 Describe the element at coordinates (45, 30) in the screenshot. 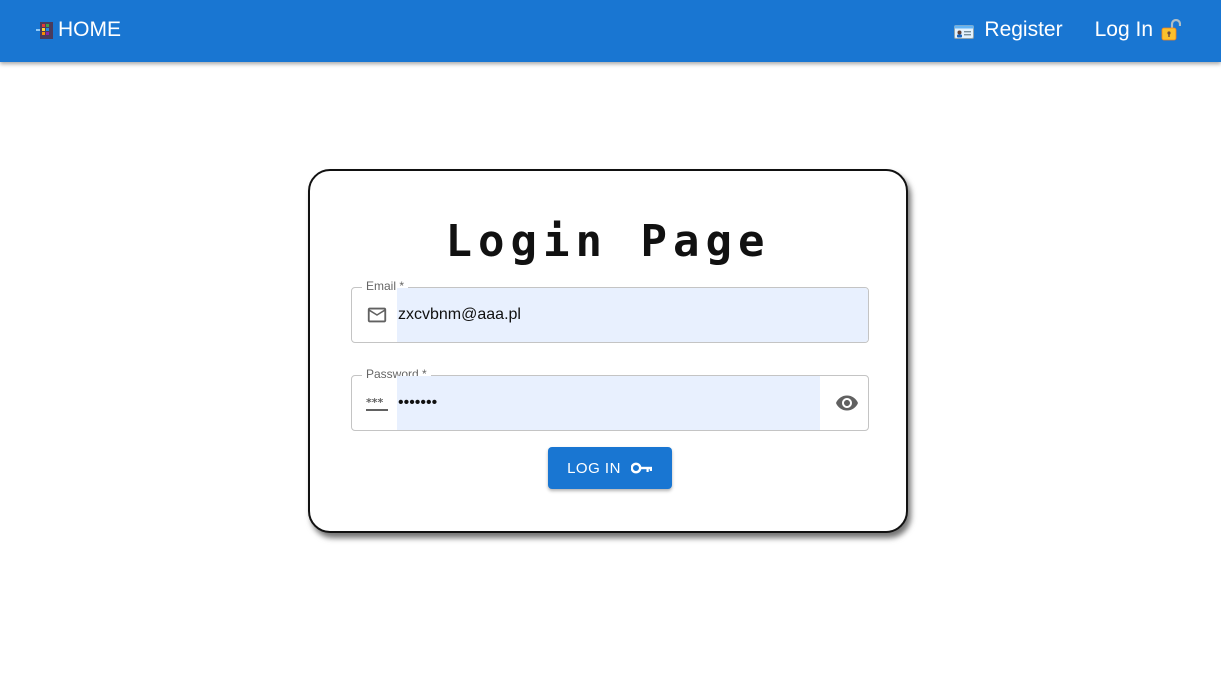

I see `door-icon` at that location.